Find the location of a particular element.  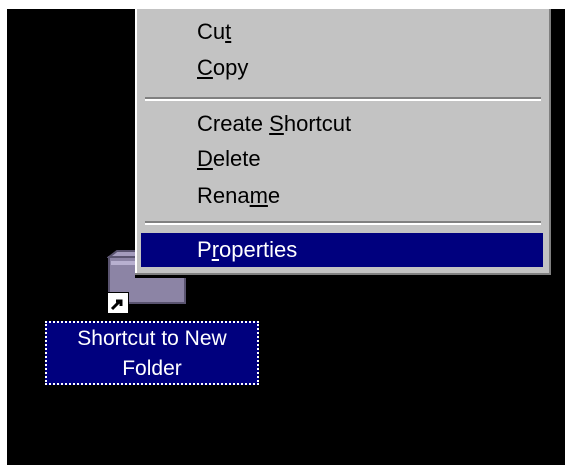

menu-item-rename-accel: m is located at coordinates (258, 195).